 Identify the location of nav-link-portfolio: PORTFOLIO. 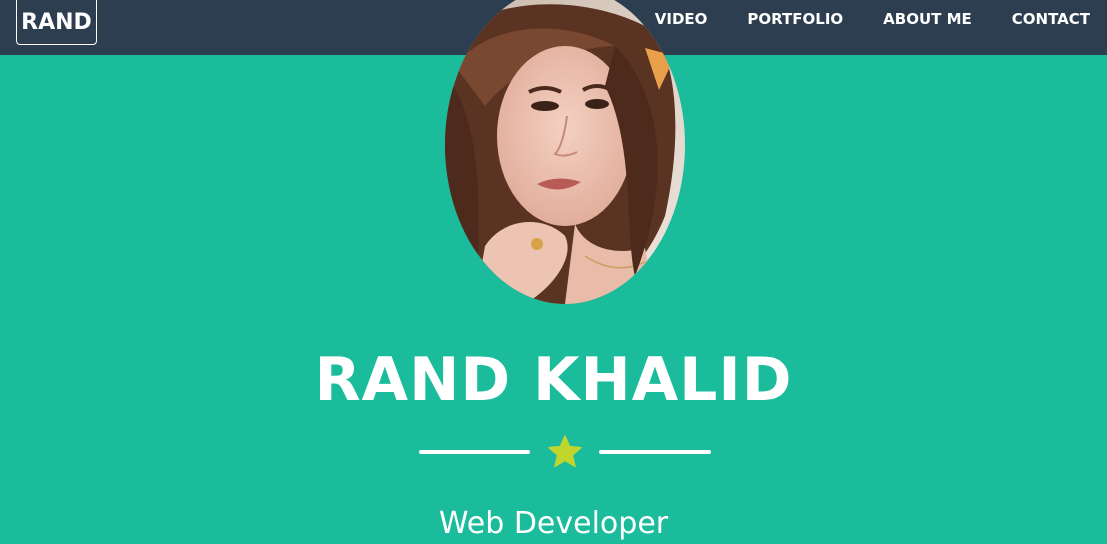
(795, 19).